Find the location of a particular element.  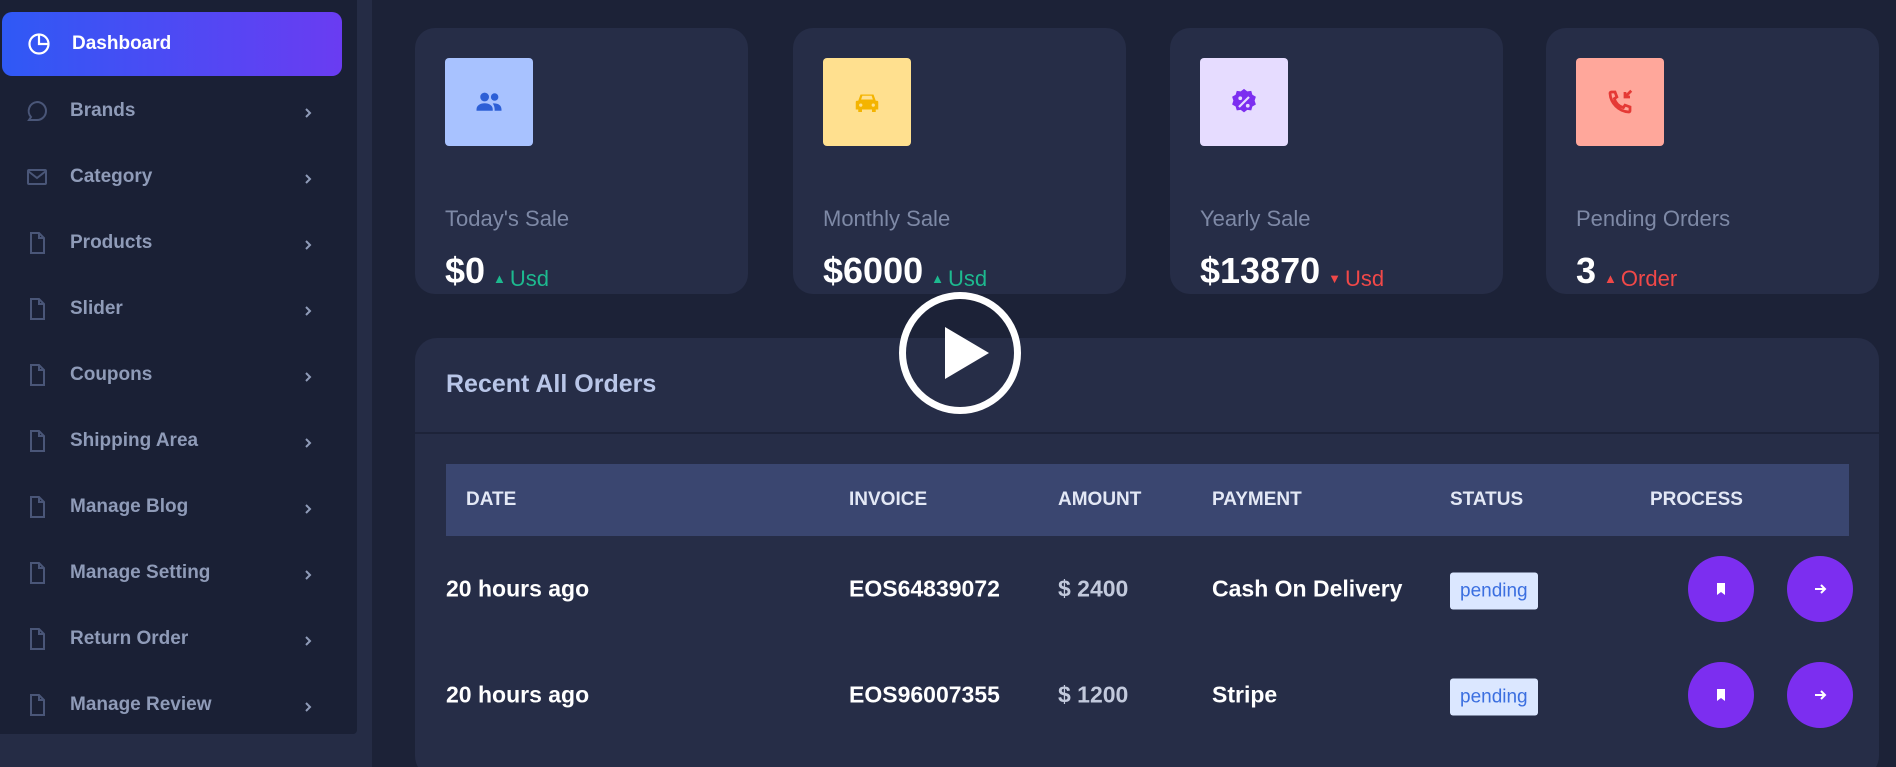

mail-icon is located at coordinates (37, 177).